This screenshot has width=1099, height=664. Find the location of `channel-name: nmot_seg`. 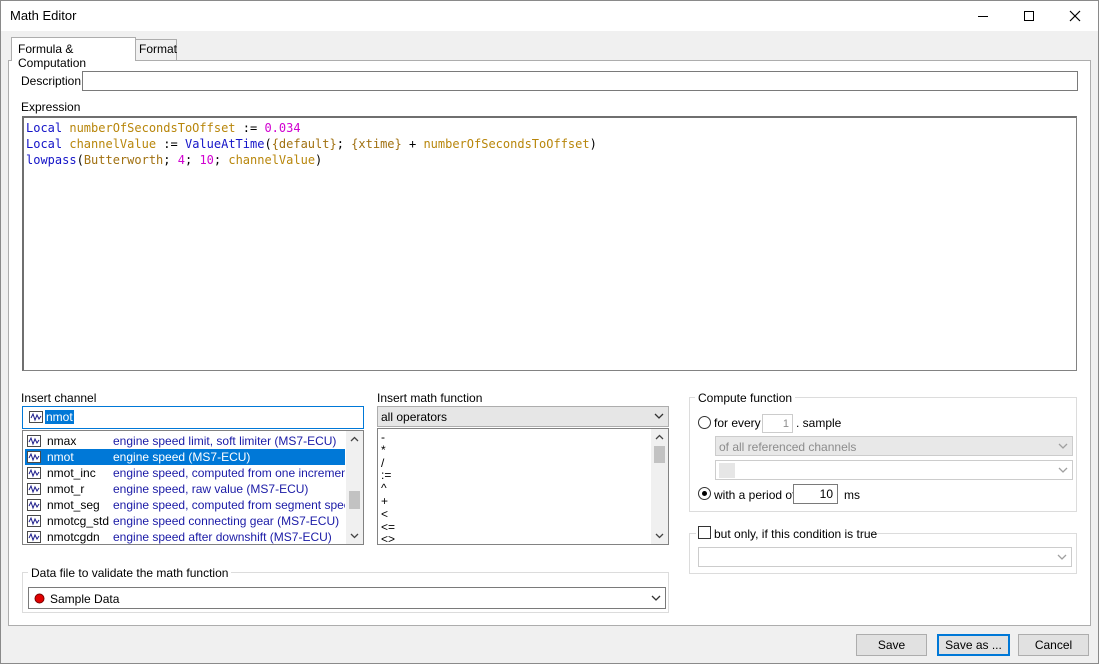

channel-name: nmot_seg is located at coordinates (73, 505).